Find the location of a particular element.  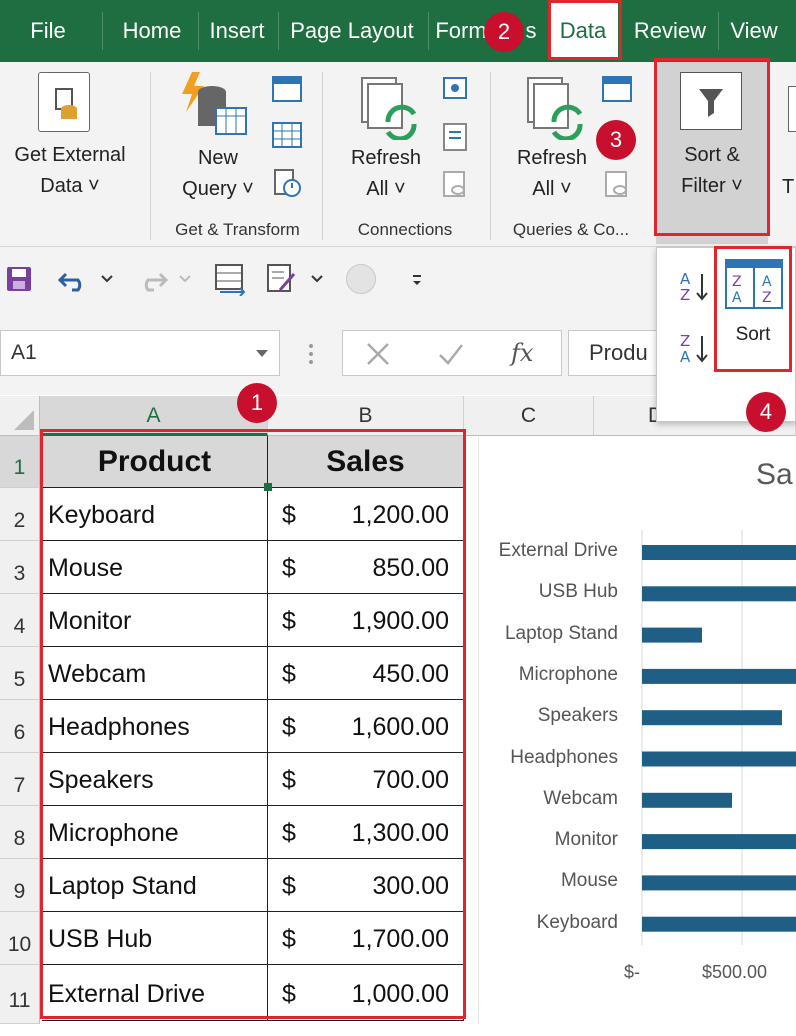

chart-category-label: USB Hub is located at coordinates (578, 592).